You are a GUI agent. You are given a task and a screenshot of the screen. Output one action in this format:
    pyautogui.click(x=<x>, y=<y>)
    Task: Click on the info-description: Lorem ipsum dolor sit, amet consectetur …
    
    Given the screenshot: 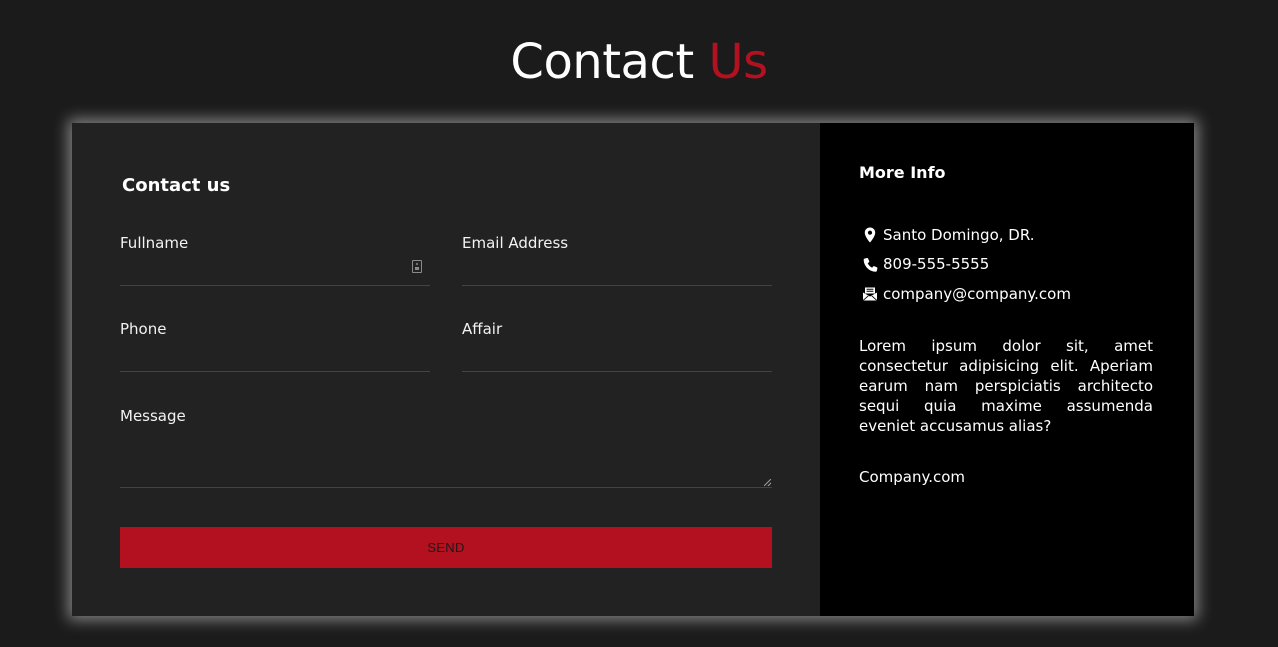 What is the action you would take?
    pyautogui.click(x=1006, y=386)
    